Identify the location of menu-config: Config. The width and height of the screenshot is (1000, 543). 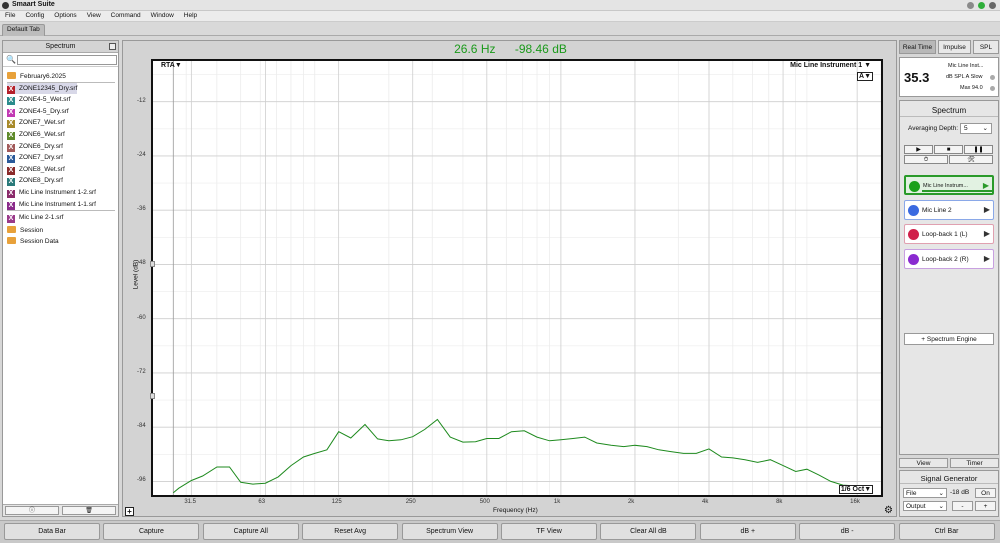
(34, 15).